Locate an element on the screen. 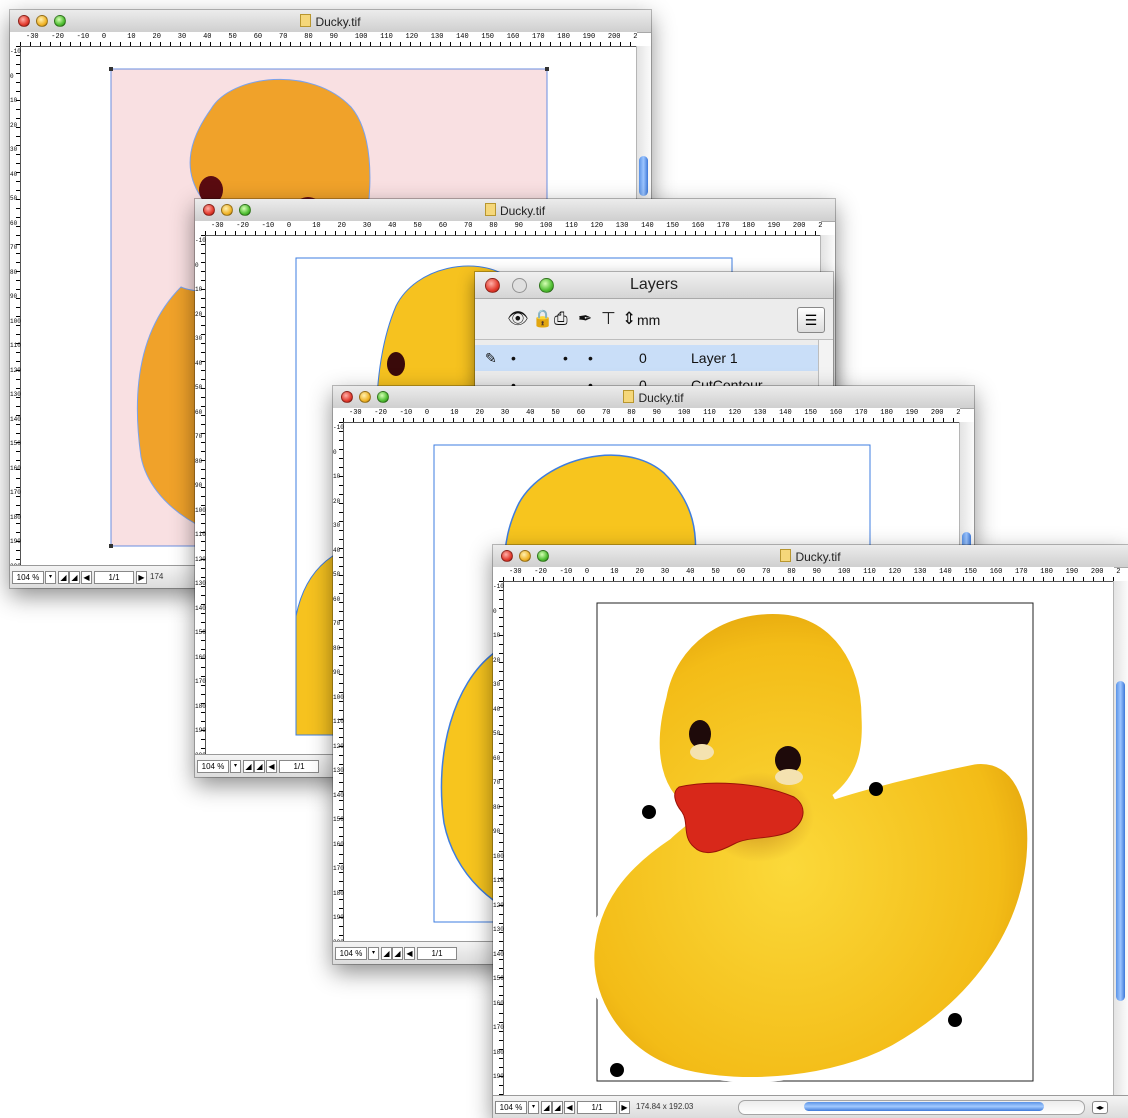 This screenshot has height=1118, width=1128. window-title: Ducky.tif is located at coordinates (330, 21).